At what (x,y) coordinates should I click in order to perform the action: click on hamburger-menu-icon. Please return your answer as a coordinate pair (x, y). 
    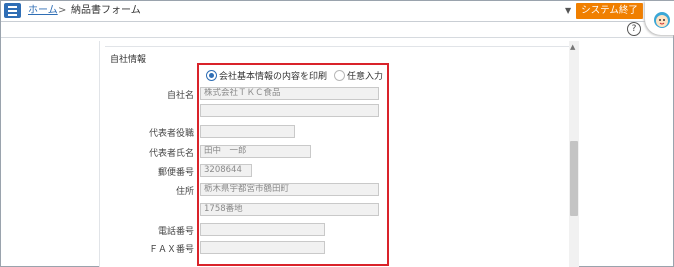
    Looking at the image, I should click on (12, 10).